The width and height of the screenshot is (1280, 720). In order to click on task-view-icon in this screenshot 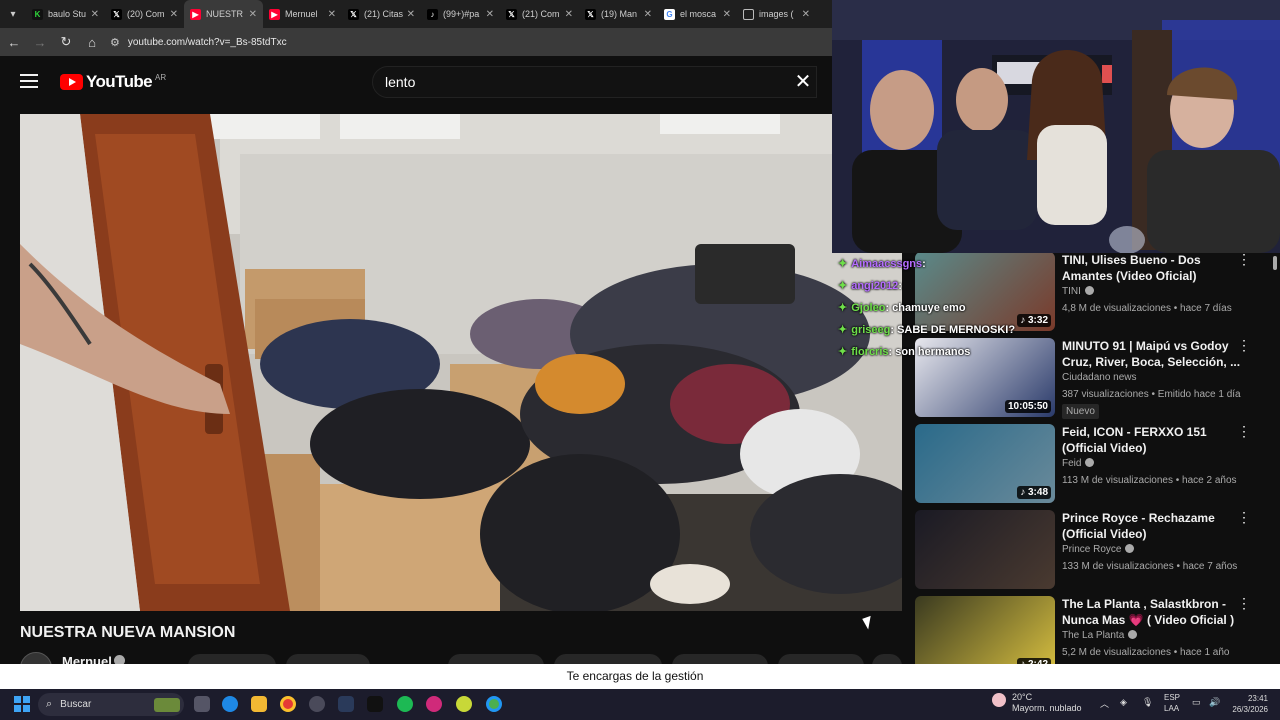, I will do `click(202, 704)`.